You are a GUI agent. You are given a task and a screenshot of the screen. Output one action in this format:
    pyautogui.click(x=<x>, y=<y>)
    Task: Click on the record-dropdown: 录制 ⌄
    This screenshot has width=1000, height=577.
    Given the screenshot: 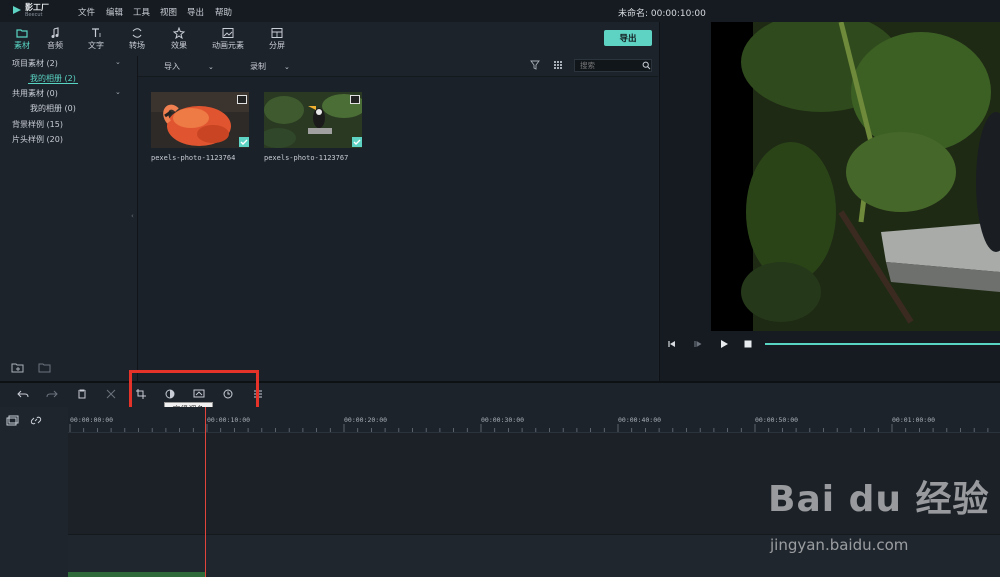 What is the action you would take?
    pyautogui.click(x=270, y=66)
    